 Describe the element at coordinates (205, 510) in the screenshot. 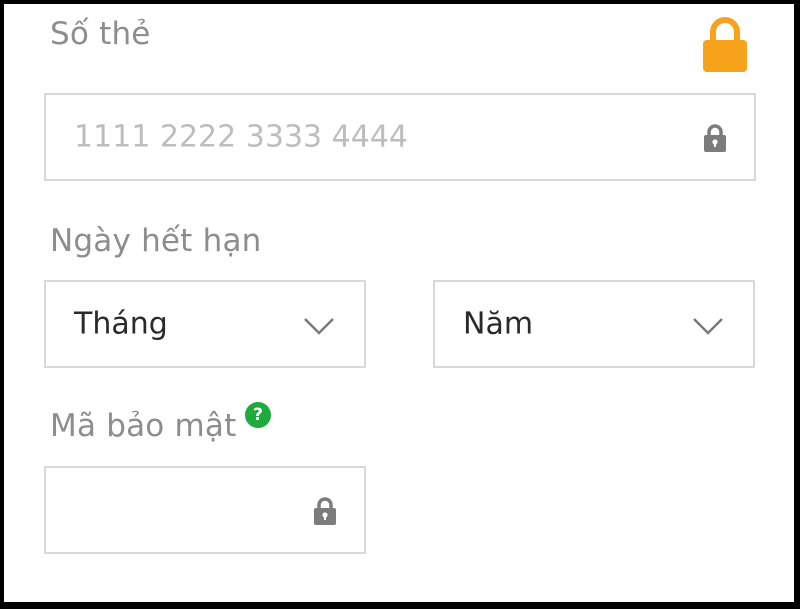

I see `security-code-input` at that location.